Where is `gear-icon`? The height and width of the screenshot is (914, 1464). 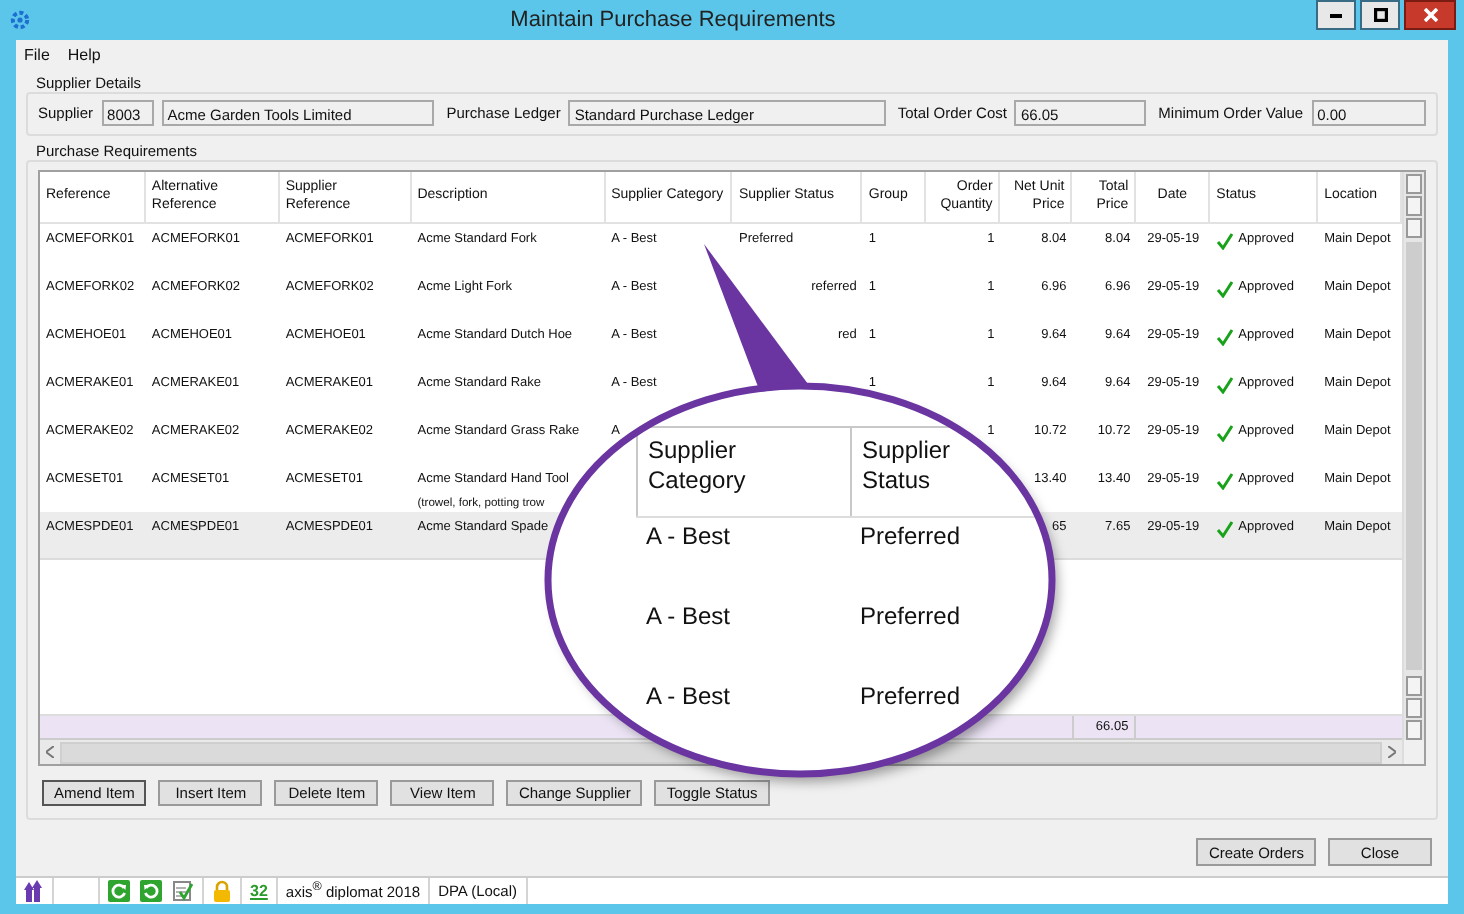
gear-icon is located at coordinates (20, 20).